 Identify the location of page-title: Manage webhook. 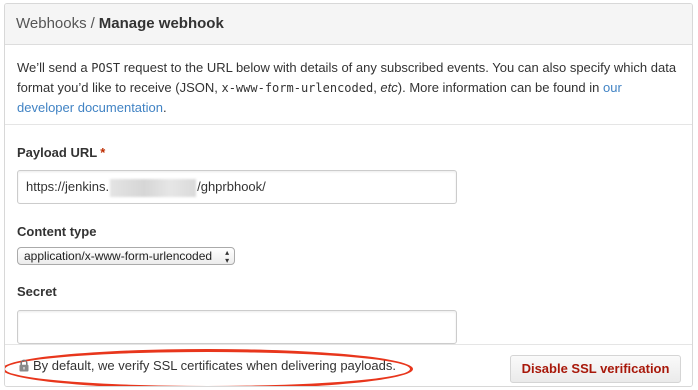
(161, 23).